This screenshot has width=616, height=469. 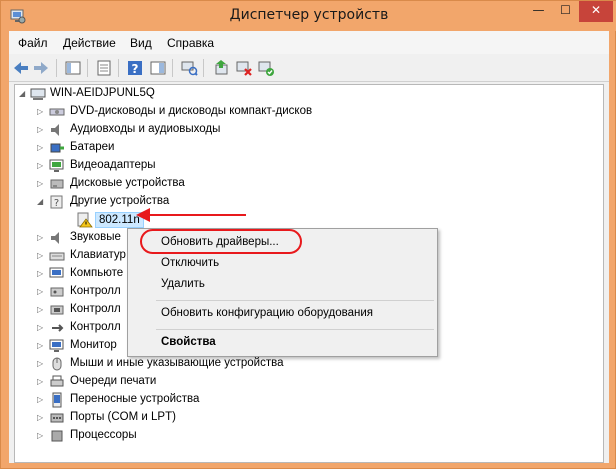 I want to click on computer-name: WIN-AEIDJPUNL5Q, so click(x=102, y=93).